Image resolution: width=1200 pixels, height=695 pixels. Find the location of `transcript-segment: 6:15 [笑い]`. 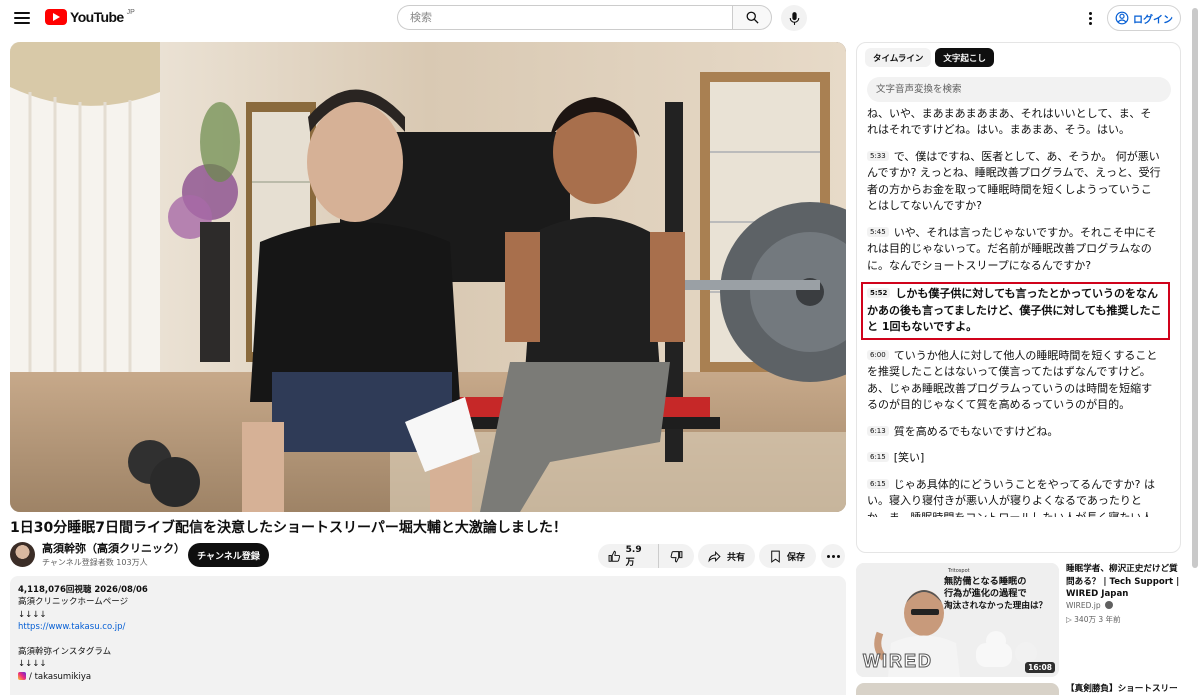

transcript-segment: 6:15 [笑い] is located at coordinates (1018, 458).